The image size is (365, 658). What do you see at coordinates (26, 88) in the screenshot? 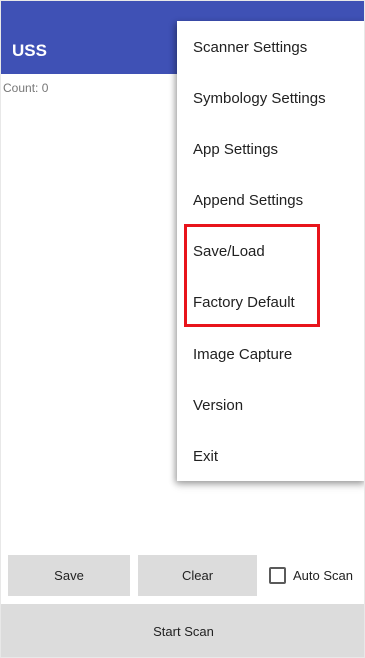
I see `scan-count-label: Count: 0` at bounding box center [26, 88].